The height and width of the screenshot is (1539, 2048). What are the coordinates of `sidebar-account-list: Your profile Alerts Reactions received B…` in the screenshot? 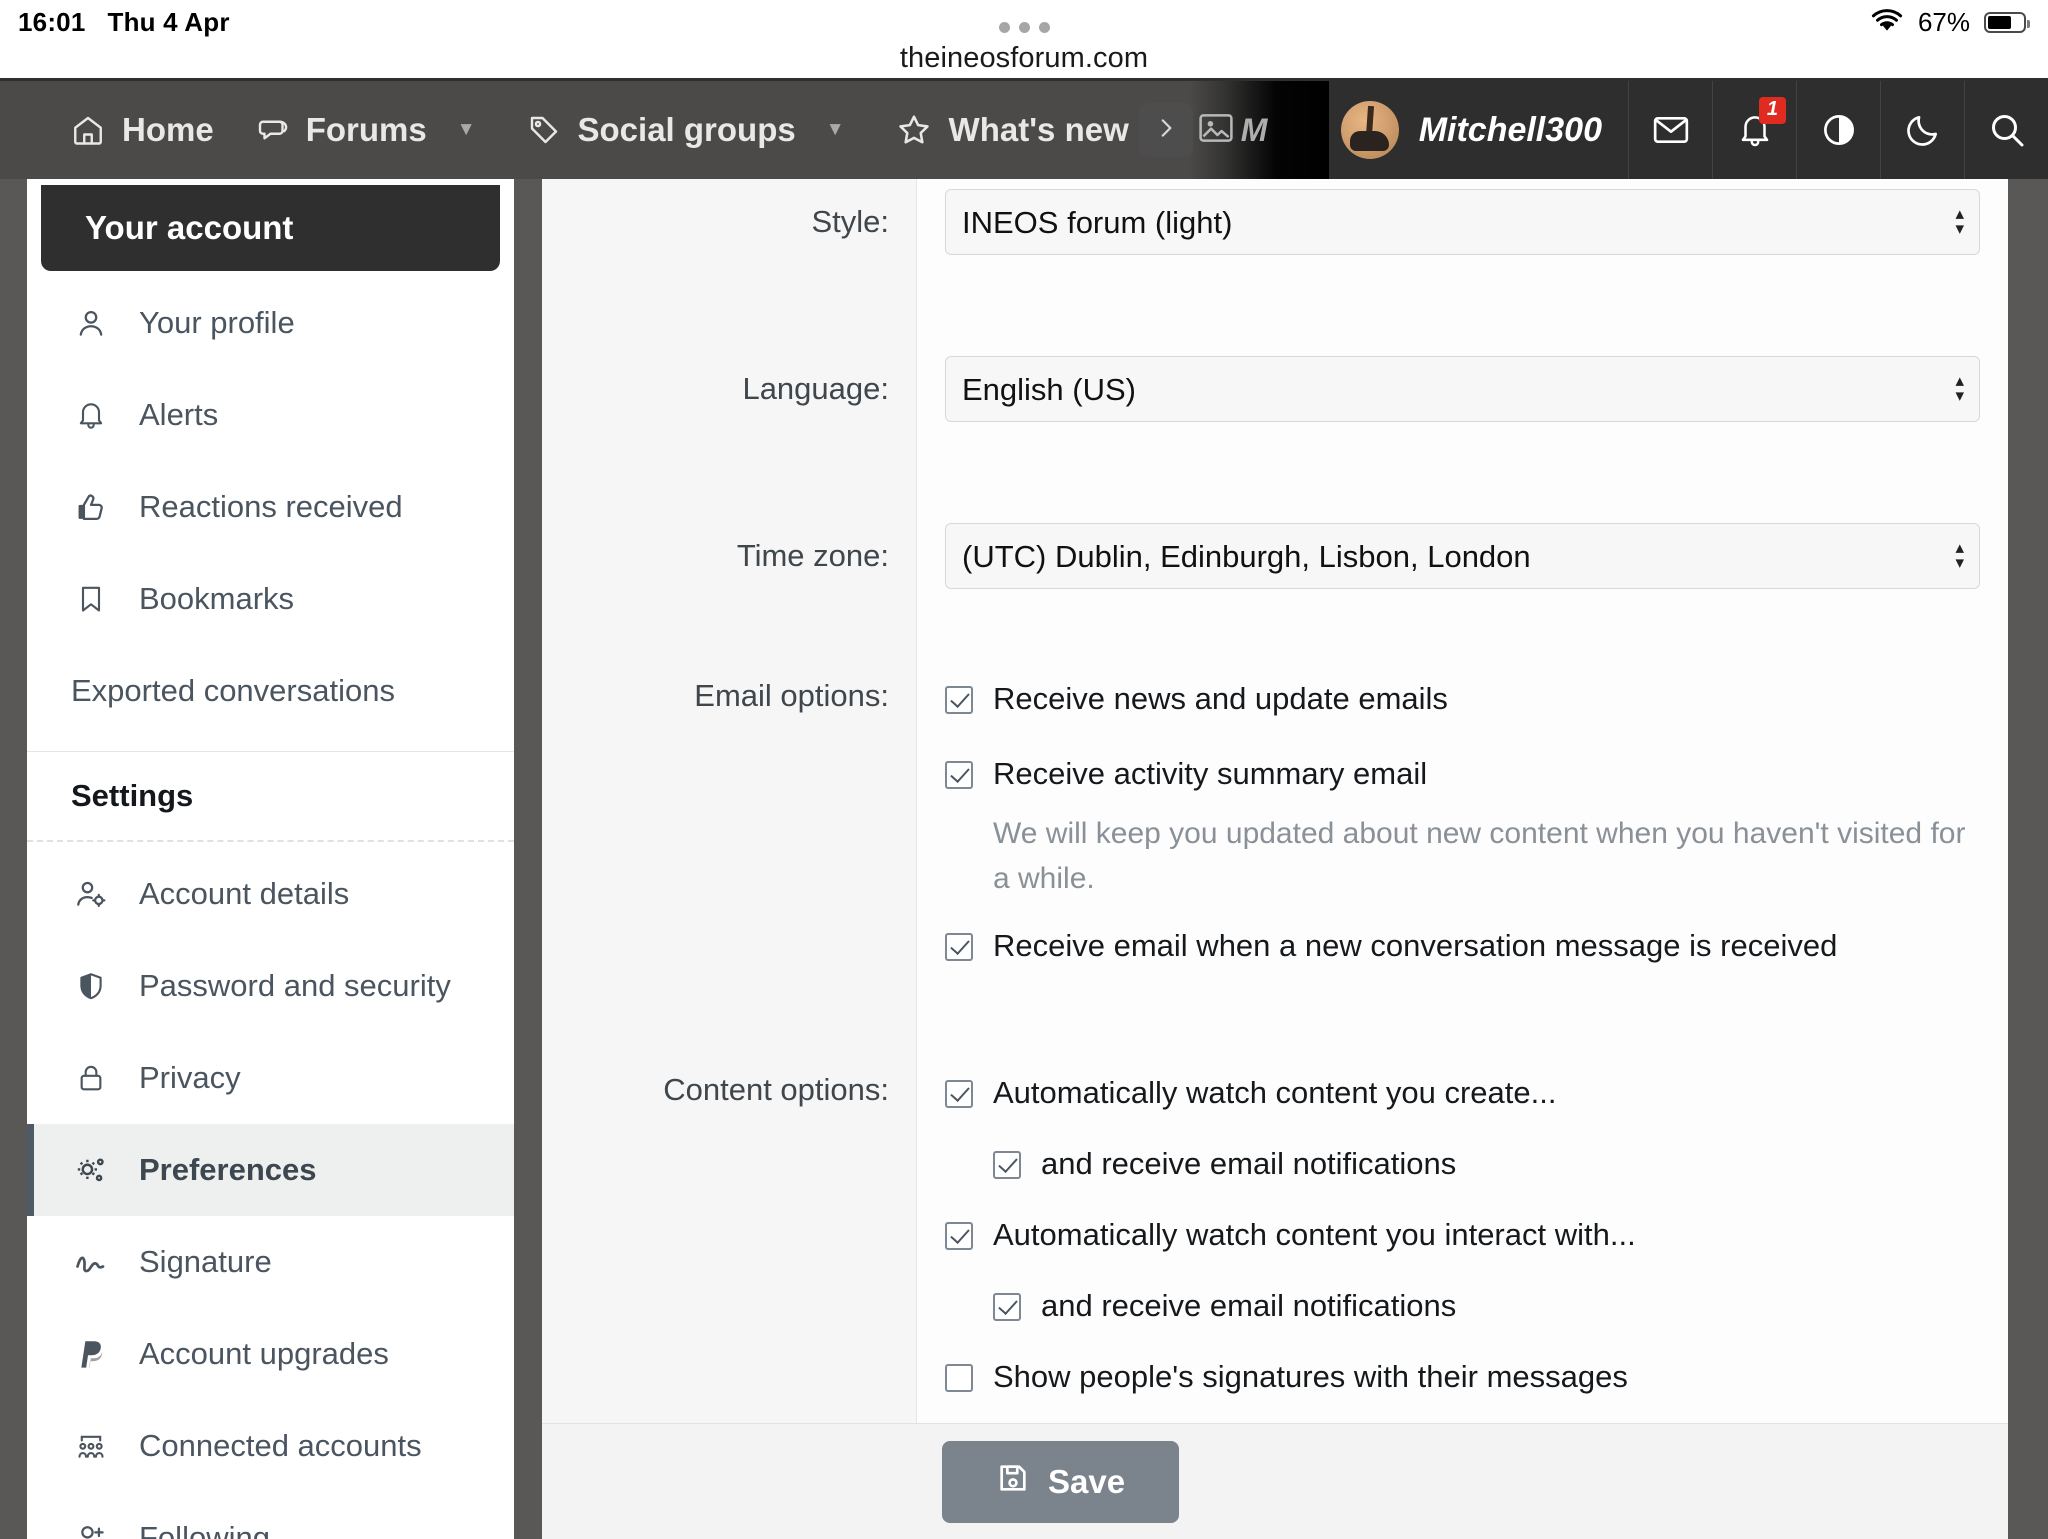 It's located at (270, 504).